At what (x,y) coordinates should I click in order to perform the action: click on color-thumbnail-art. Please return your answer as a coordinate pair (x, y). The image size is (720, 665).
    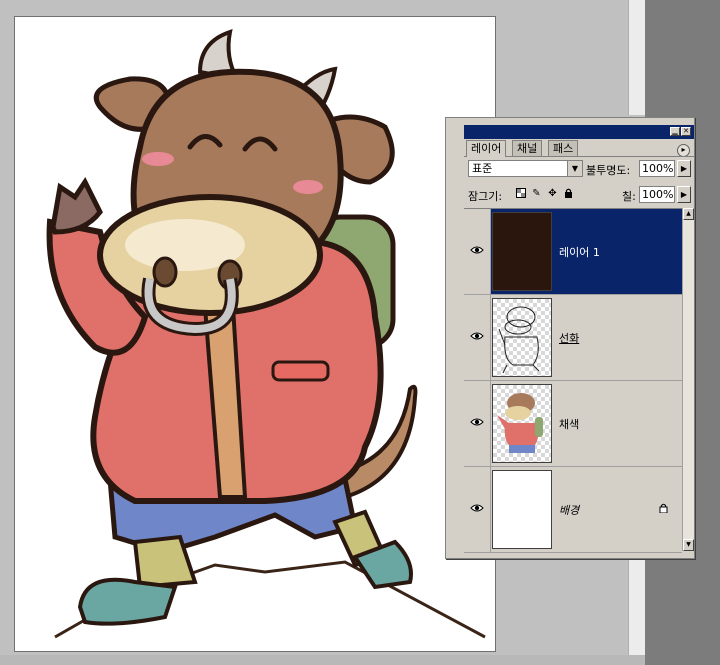
    Looking at the image, I should click on (520, 423).